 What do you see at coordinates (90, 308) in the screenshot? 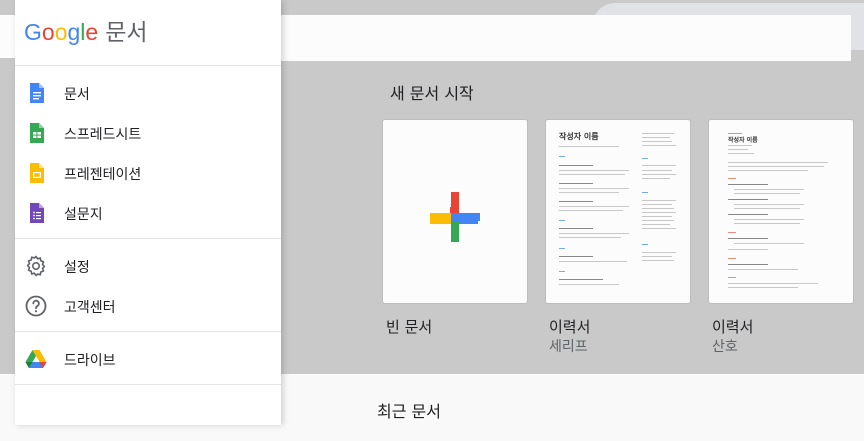
I see `nav-label: 고객센터` at bounding box center [90, 308].